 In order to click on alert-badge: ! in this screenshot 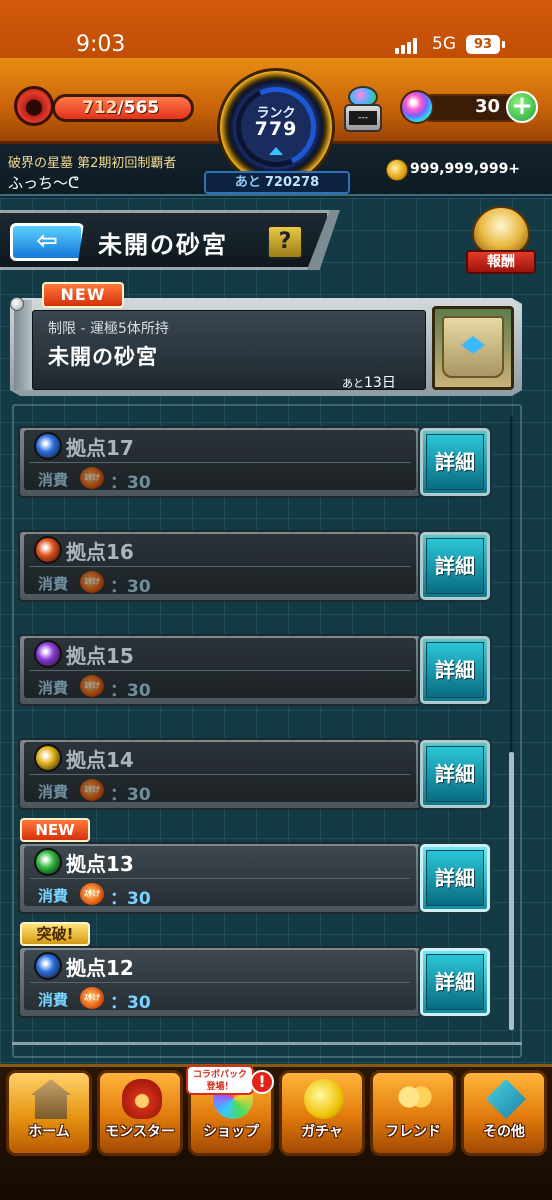, I will do `click(262, 1082)`.